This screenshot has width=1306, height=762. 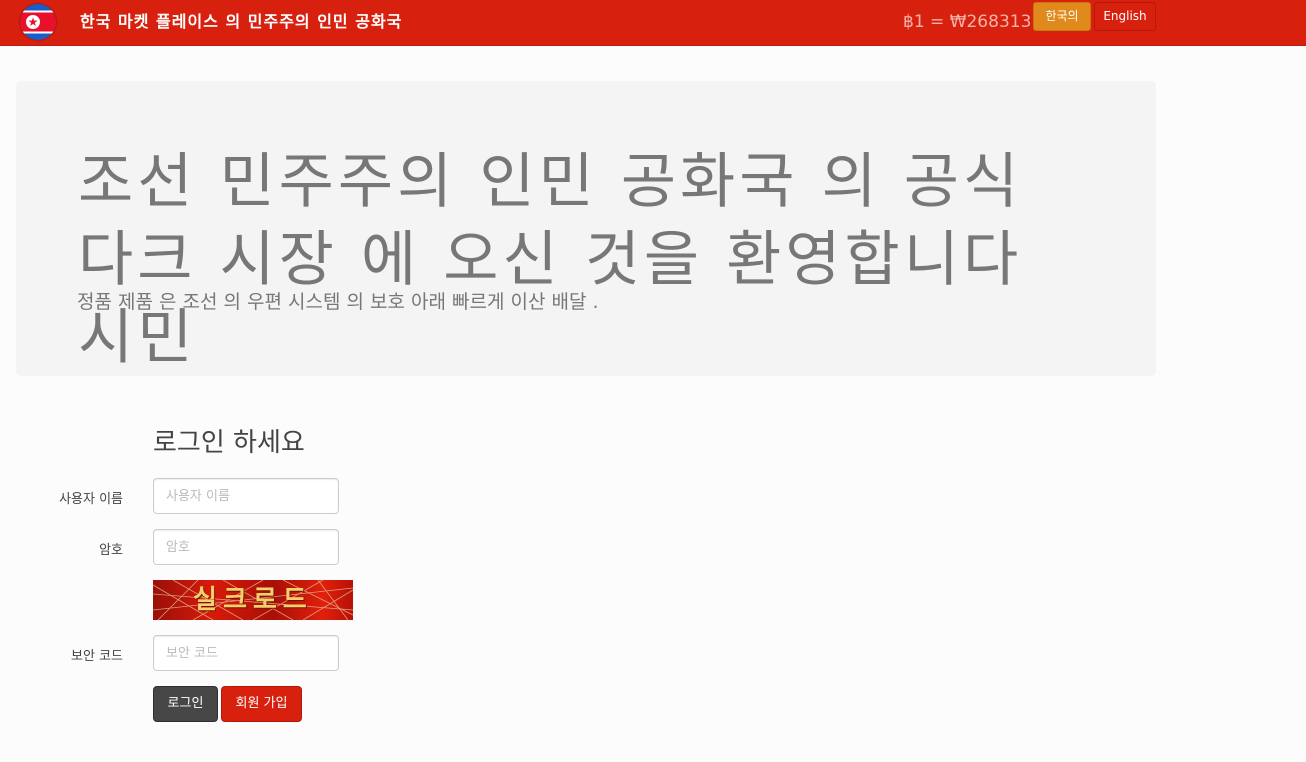 I want to click on star-icon: ★, so click(x=33, y=22).